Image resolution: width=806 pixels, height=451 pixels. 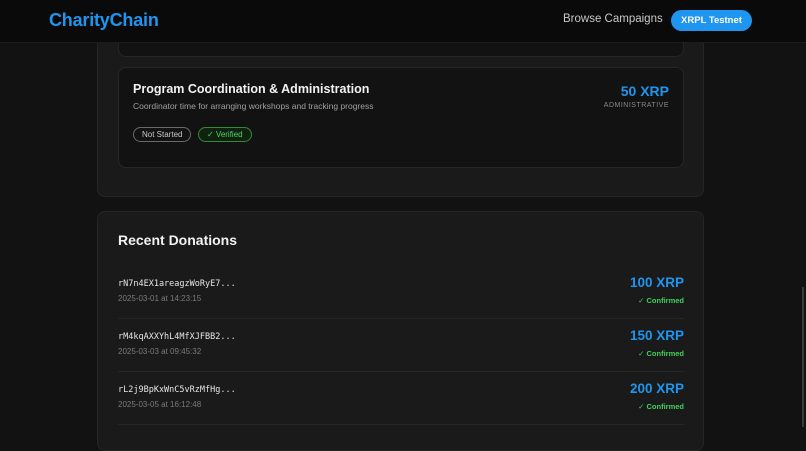 What do you see at coordinates (160, 298) in the screenshot?
I see `donation-timestamp: 2025-03-01 at 14:23:15` at bounding box center [160, 298].